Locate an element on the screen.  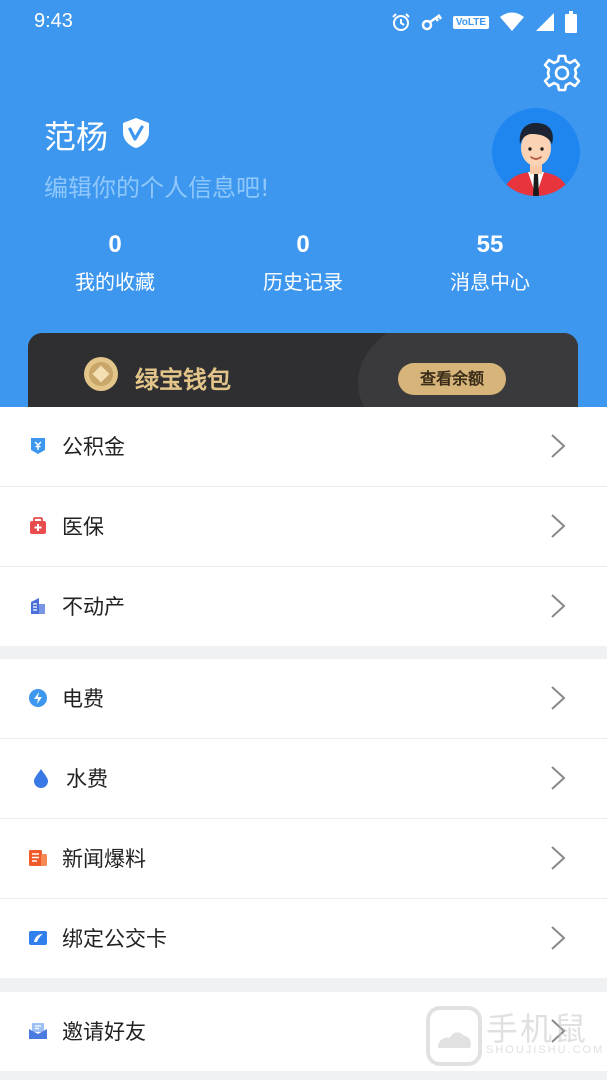
status-time: 9:43 is located at coordinates (53, 21).